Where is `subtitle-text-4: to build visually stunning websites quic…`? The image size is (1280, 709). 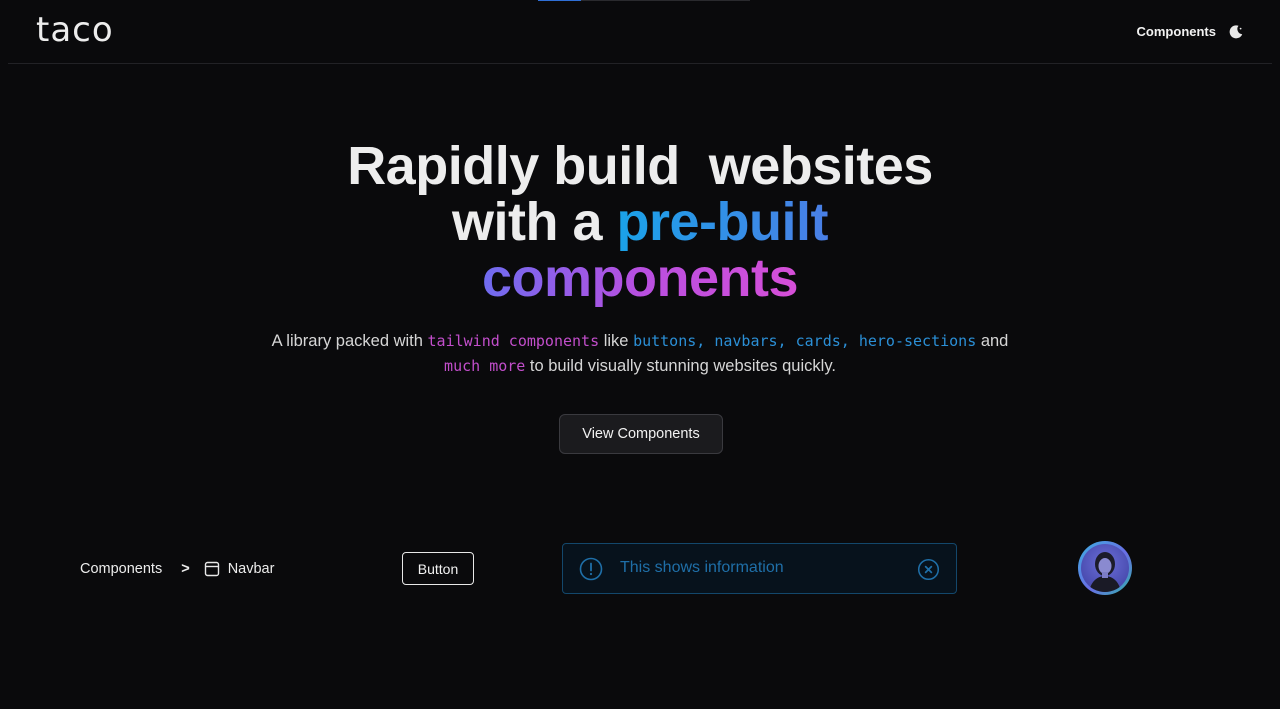 subtitle-text-4: to build visually stunning websites quic… is located at coordinates (680, 366).